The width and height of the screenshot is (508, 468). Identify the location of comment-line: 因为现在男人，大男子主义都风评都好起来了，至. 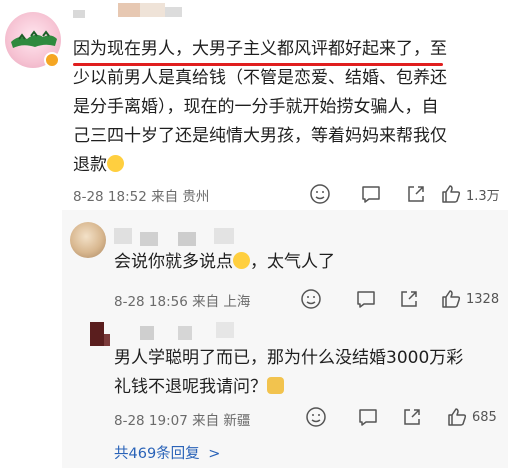
(260, 49).